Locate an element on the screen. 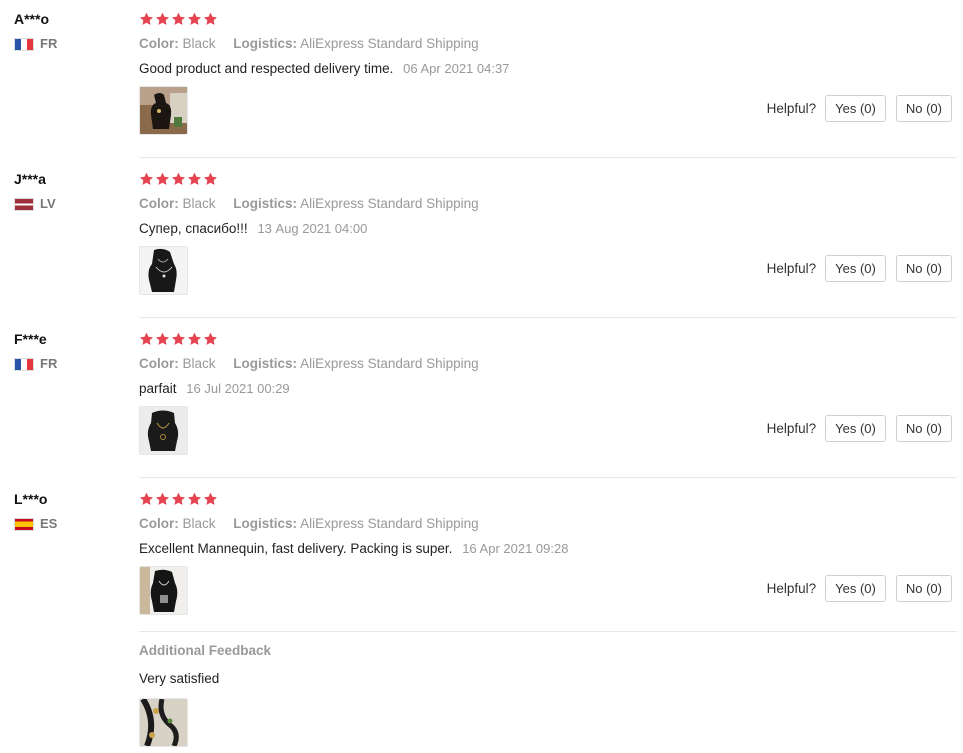 This screenshot has width=963, height=753. review-text: Супер, спасибо!!! is located at coordinates (193, 228).